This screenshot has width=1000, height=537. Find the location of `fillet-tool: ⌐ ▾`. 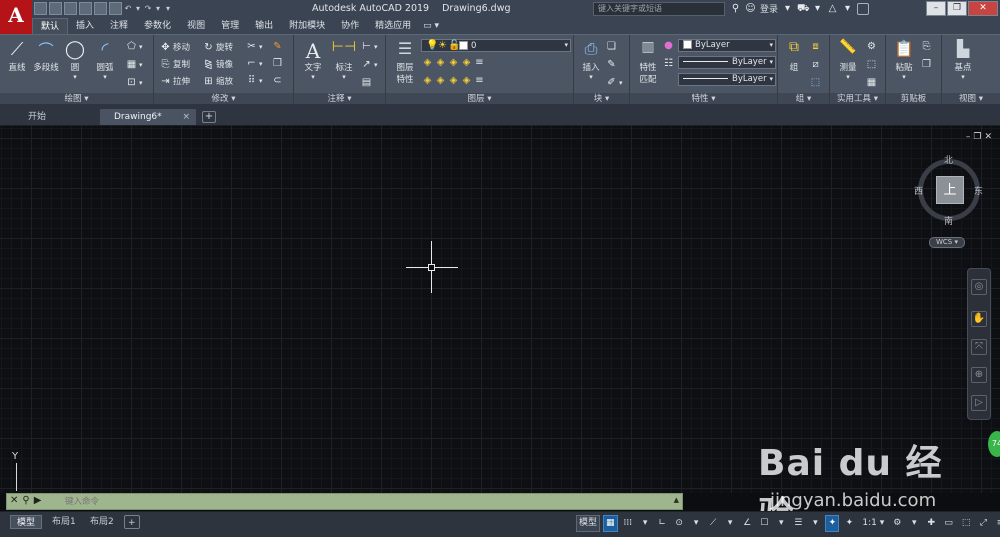

fillet-tool: ⌐ ▾ is located at coordinates (254, 63).